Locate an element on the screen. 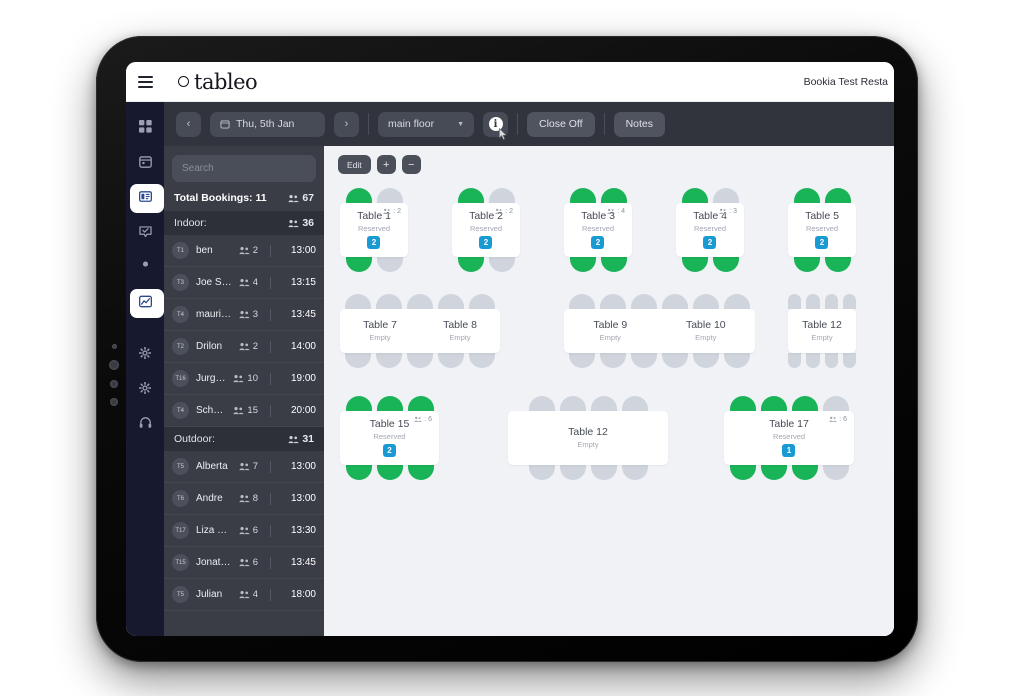  table-card: : 6 Table 15 Reserved 2 is located at coordinates (389, 438).